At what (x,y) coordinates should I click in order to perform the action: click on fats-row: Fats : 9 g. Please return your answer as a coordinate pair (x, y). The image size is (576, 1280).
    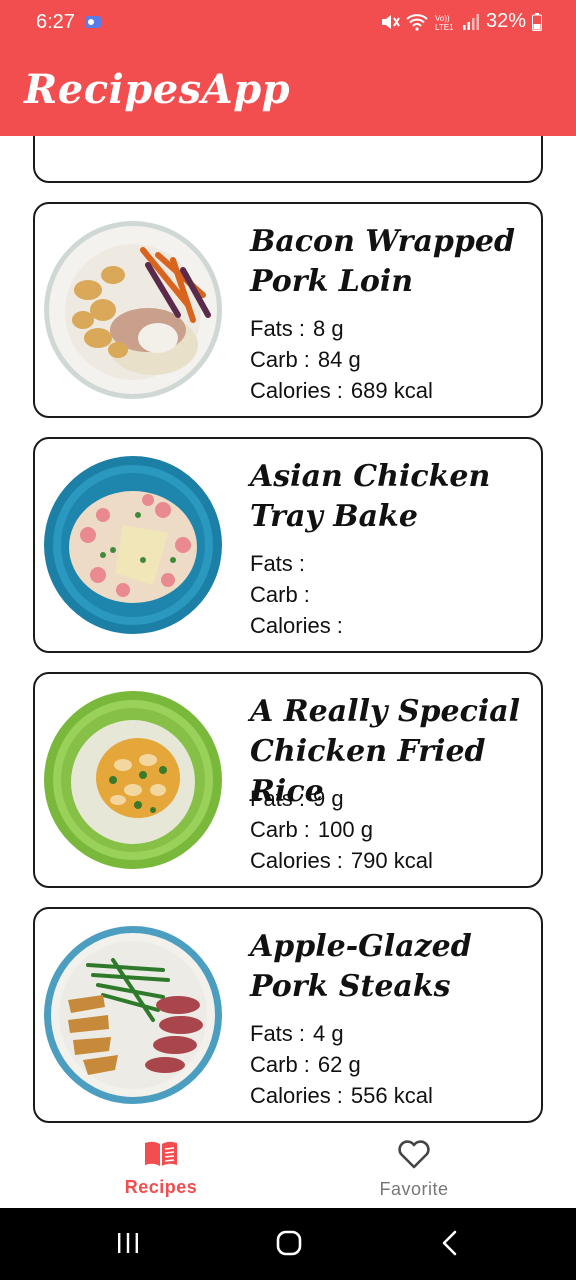
    Looking at the image, I should click on (297, 799).